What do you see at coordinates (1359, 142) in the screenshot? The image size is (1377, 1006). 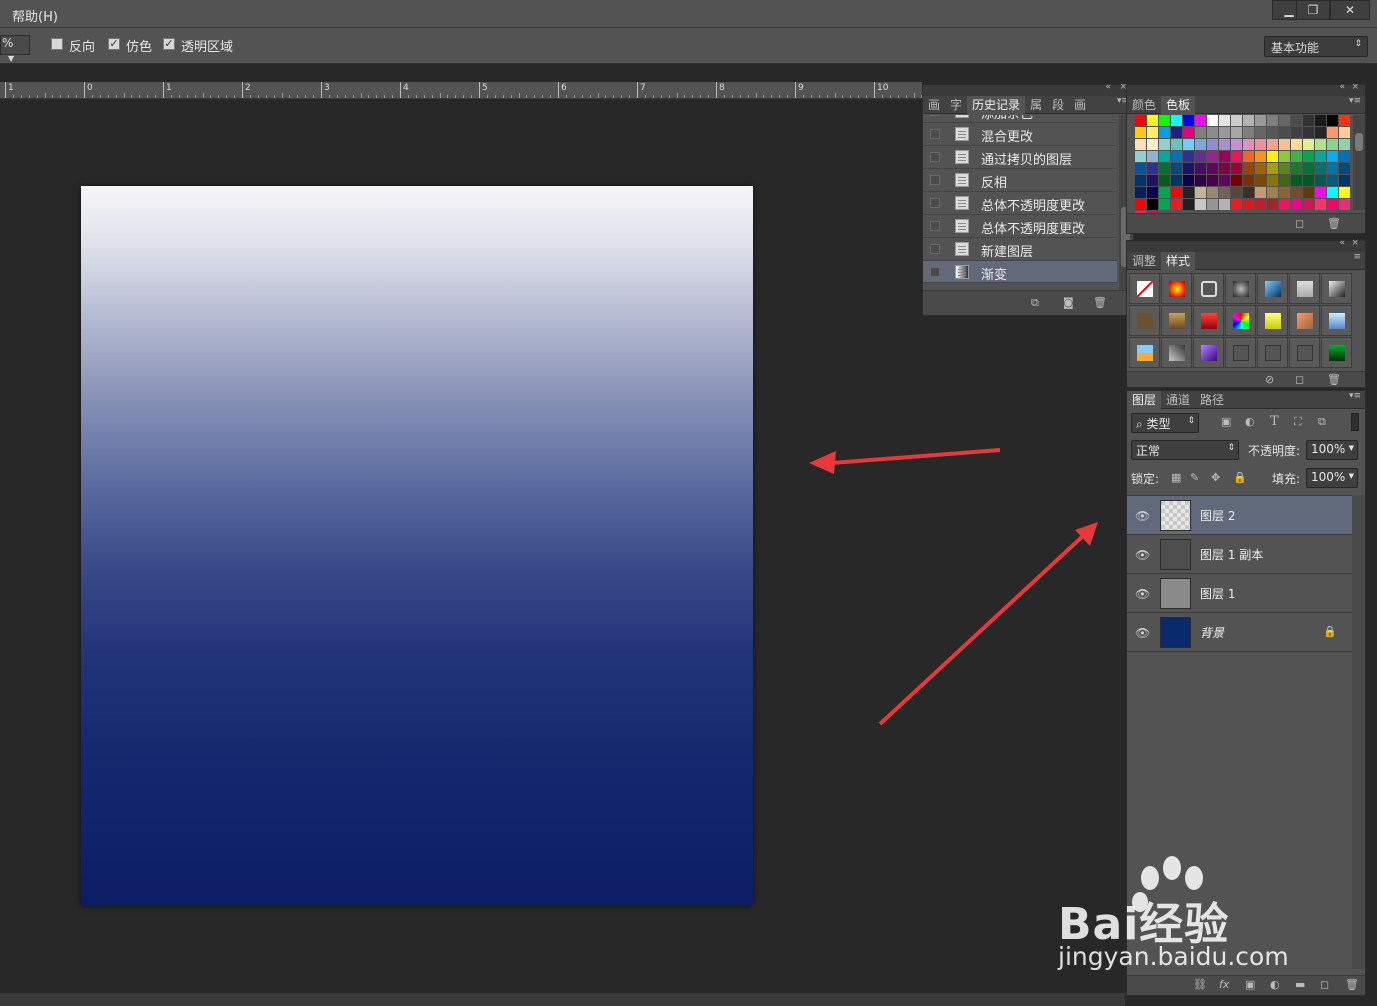 I see `scroll-thumb` at bounding box center [1359, 142].